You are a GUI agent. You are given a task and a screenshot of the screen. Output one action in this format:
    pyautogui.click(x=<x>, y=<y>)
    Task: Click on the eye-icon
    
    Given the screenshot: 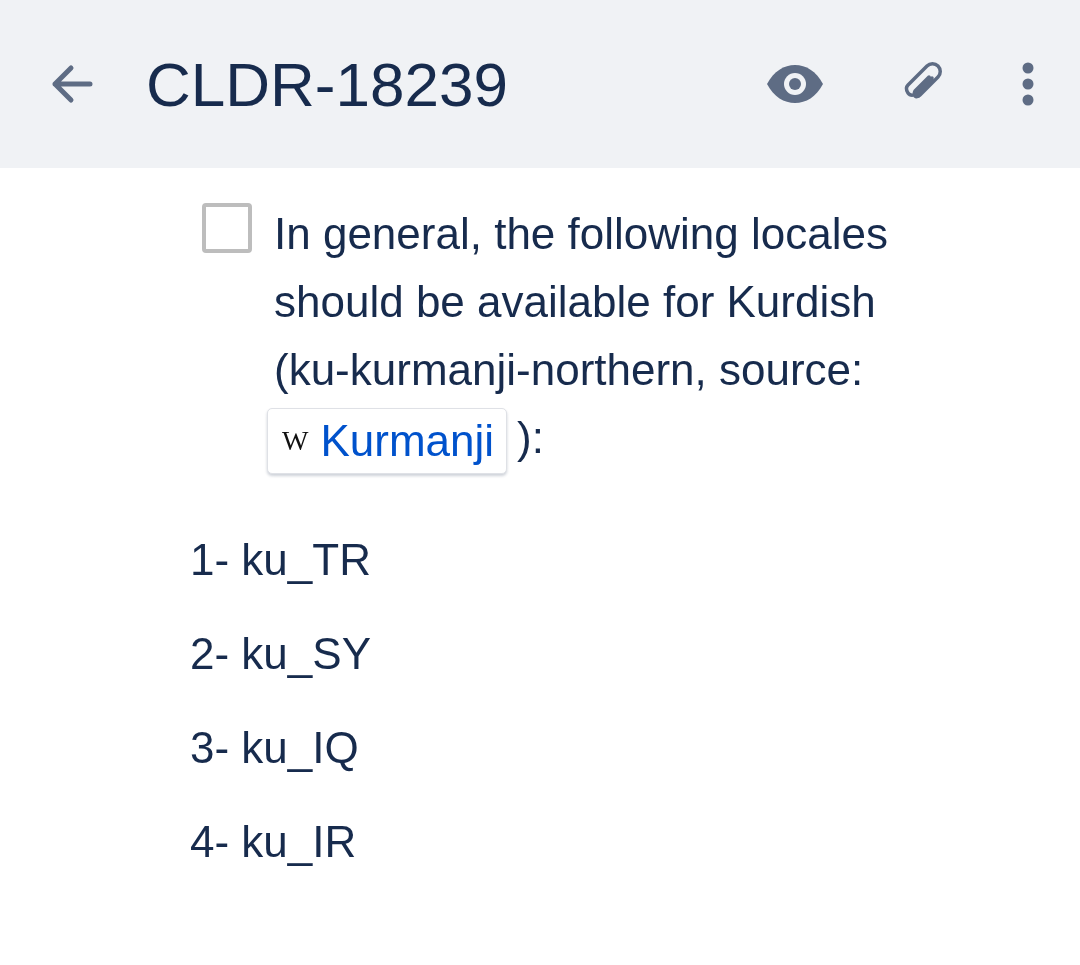 What is the action you would take?
    pyautogui.click(x=795, y=84)
    